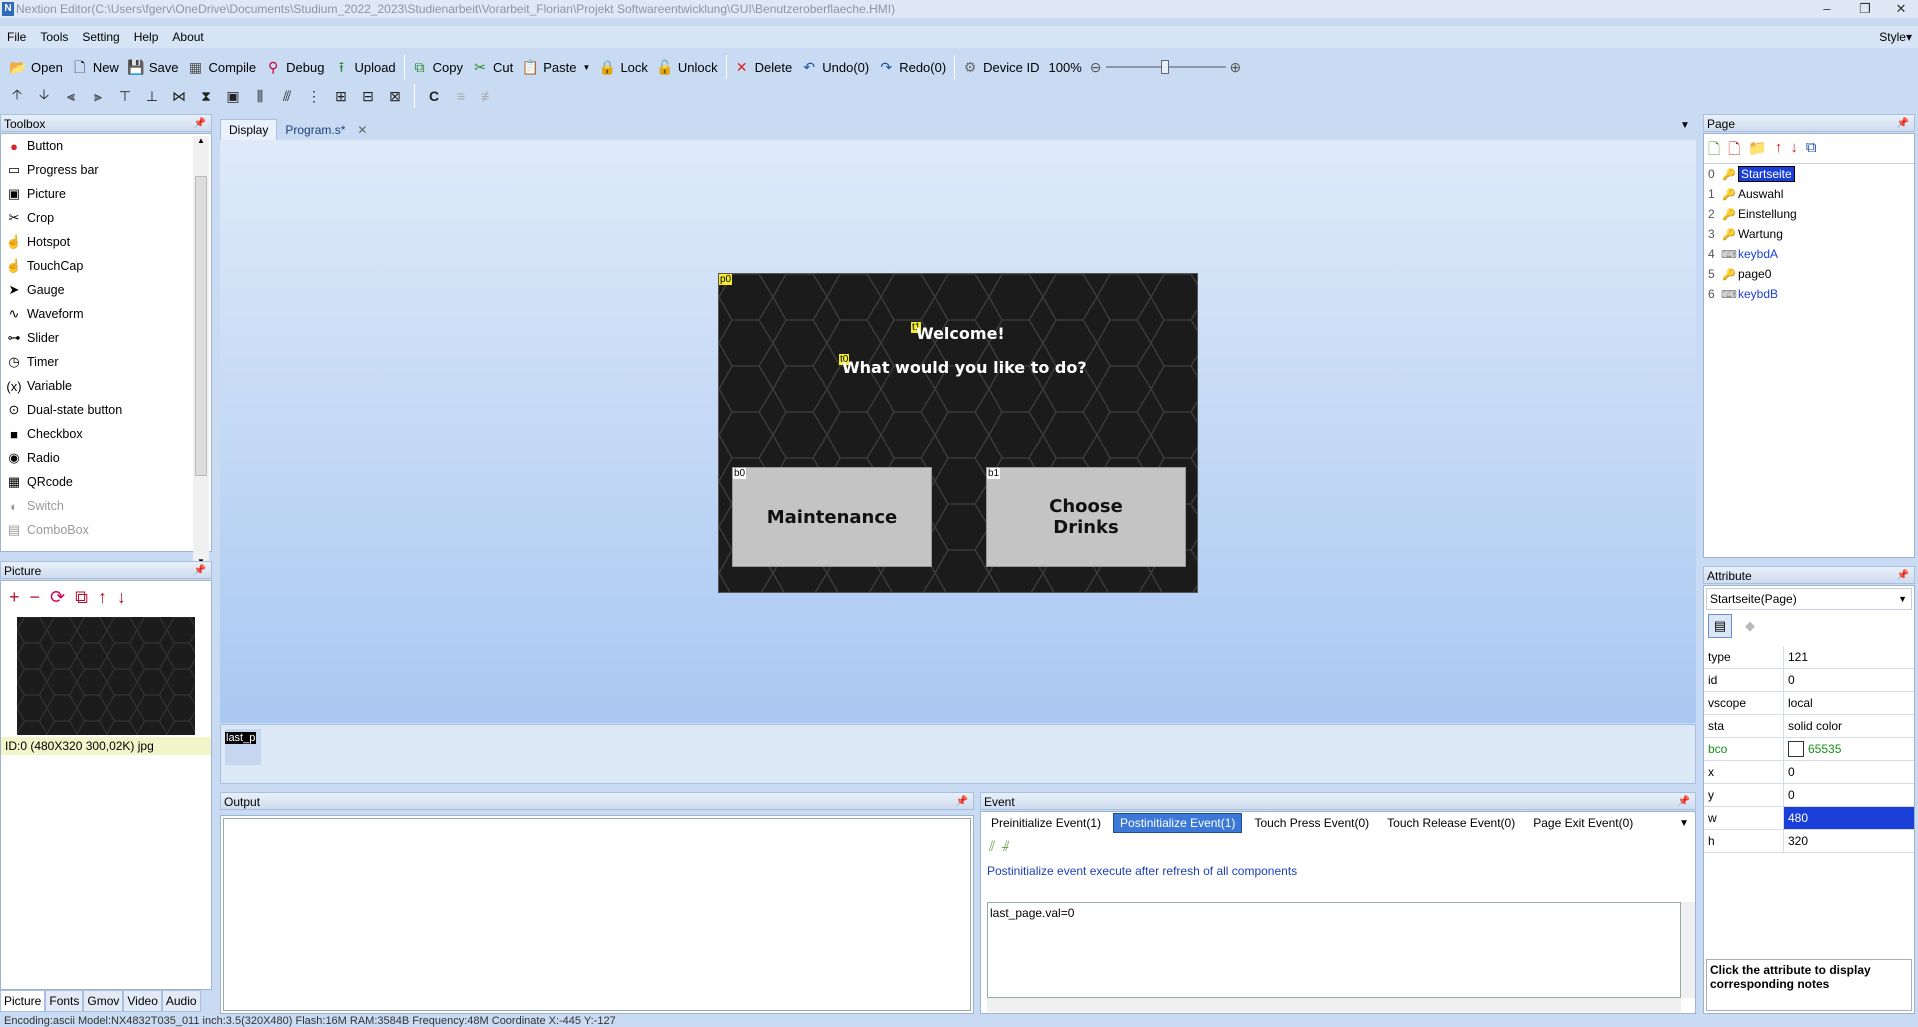 The image size is (1918, 1027). I want to click on toolbox-scrollbar: ▲ ▼, so click(201, 351).